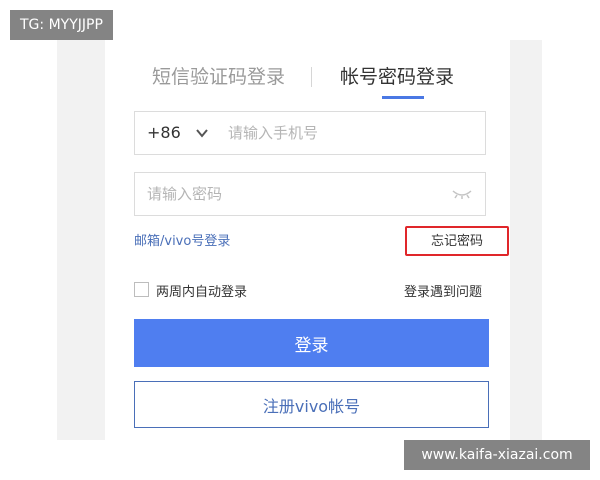  Describe the element at coordinates (311, 77) in the screenshot. I see `tab-divider` at that location.